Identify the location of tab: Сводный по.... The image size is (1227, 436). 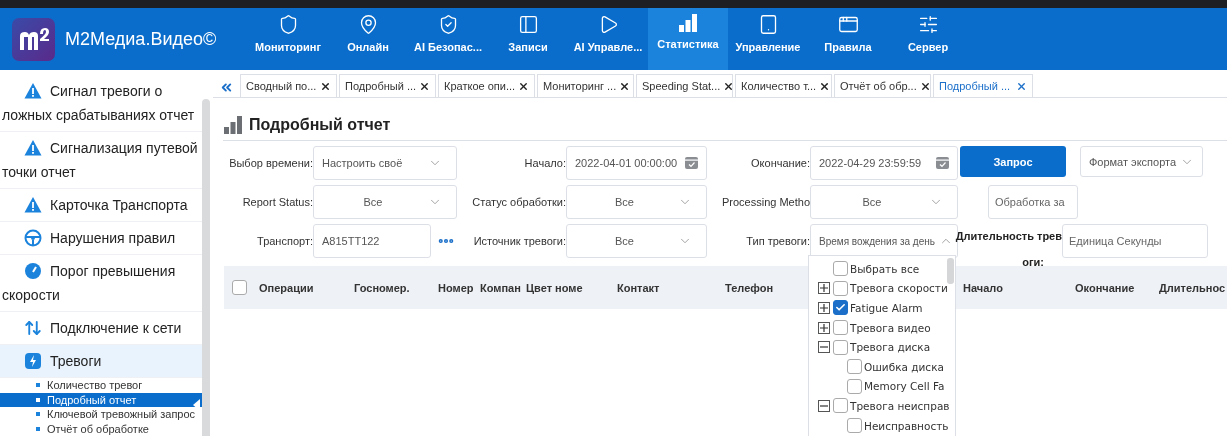
(288, 85).